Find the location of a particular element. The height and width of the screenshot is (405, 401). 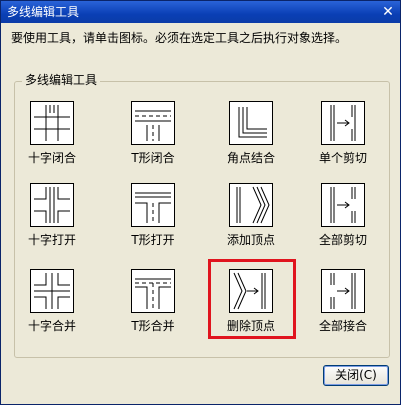

t-merged-icon is located at coordinates (153, 291).